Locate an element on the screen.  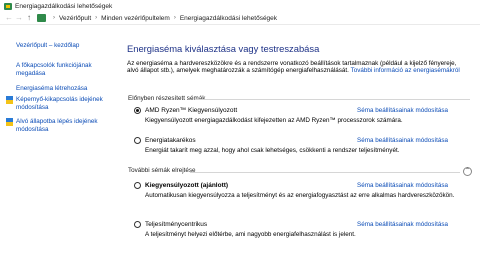
title-bar: Energiagazdálkodási lehetőségek is located at coordinates (240, 6).